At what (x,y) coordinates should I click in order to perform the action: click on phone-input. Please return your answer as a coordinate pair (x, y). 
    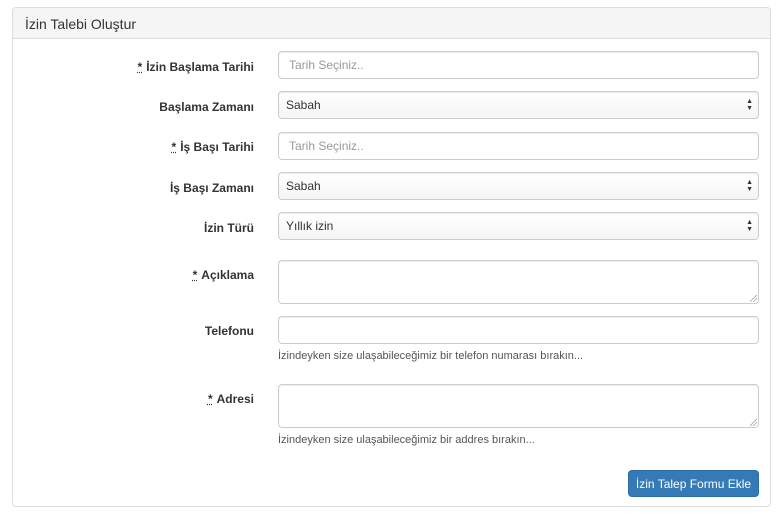
    Looking at the image, I should click on (518, 330).